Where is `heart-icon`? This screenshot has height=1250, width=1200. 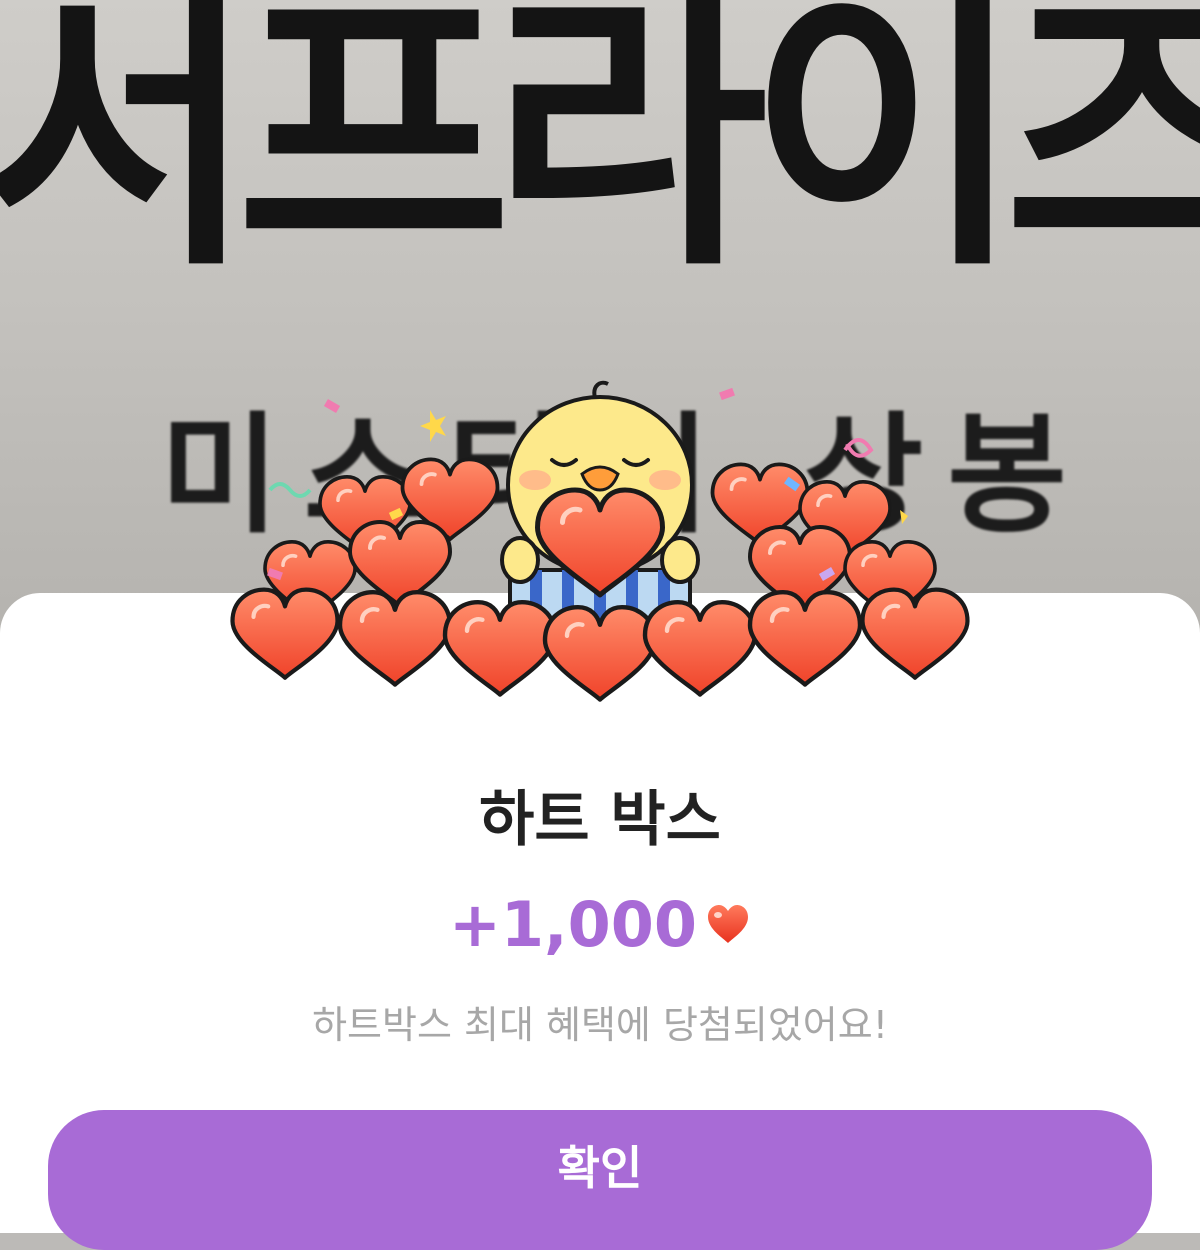 heart-icon is located at coordinates (728, 924).